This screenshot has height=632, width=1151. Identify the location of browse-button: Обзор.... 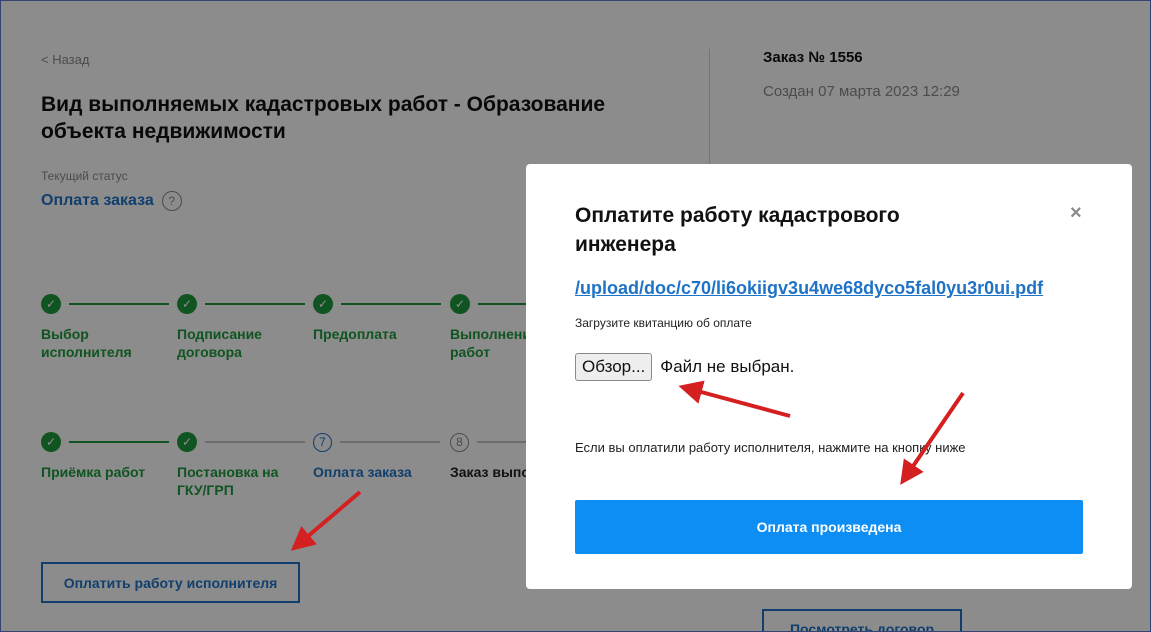
(614, 367).